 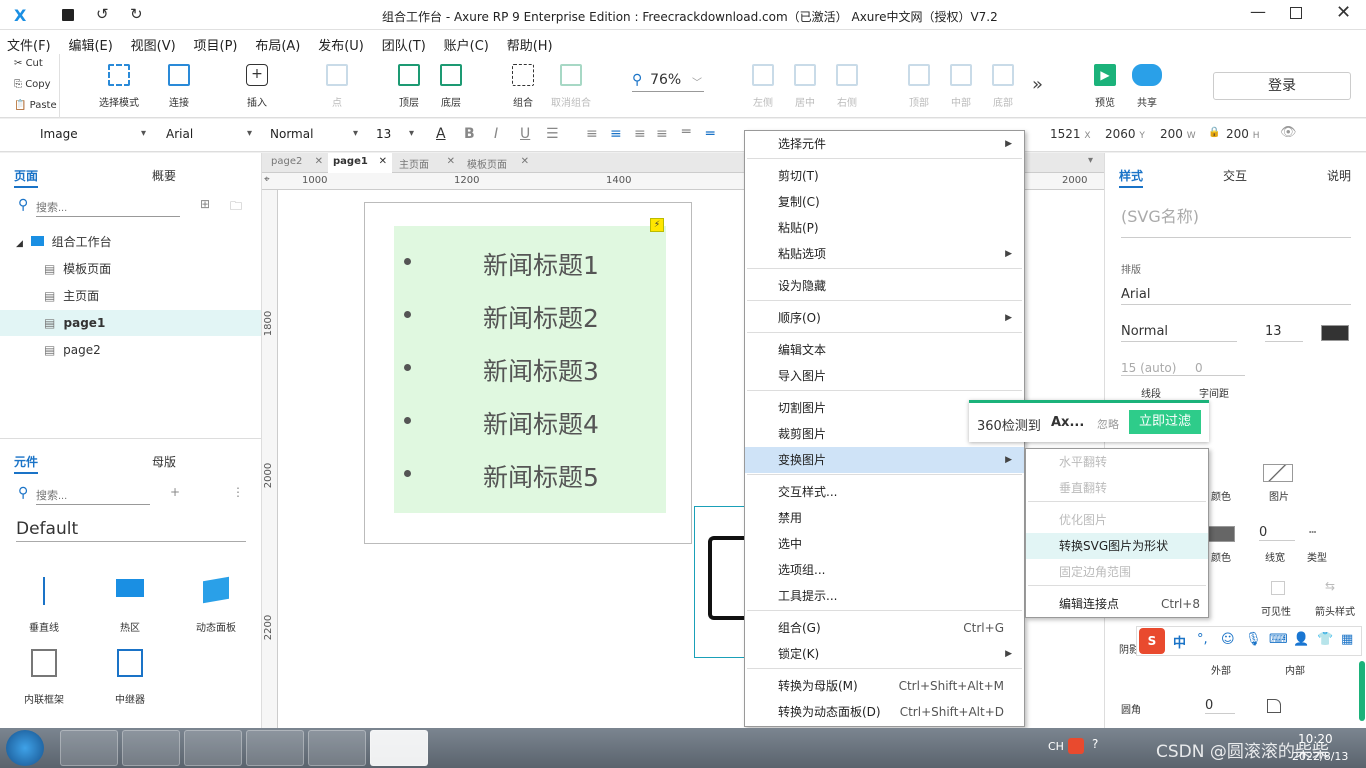 I want to click on panel-divider, so click(x=130, y=438).